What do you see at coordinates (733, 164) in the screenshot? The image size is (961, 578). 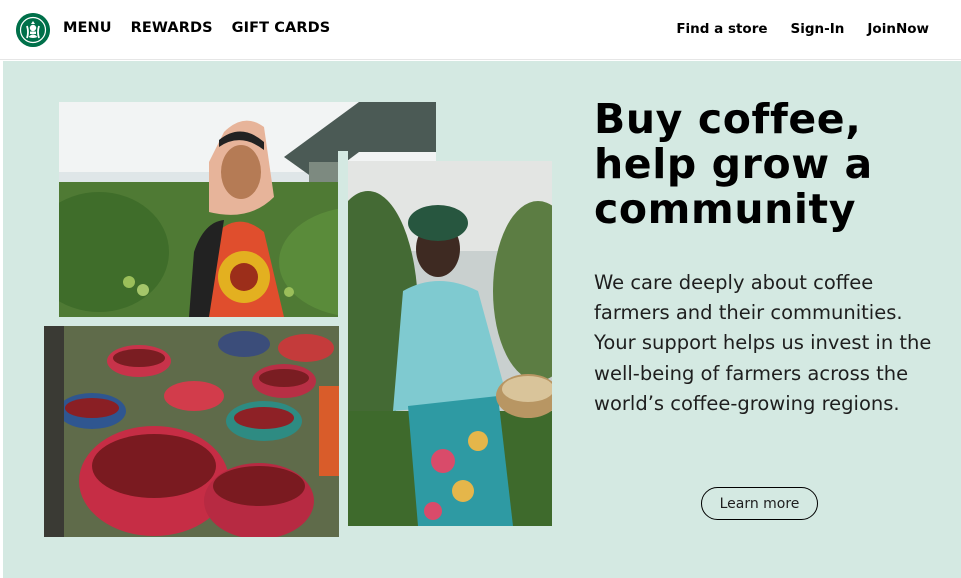 I see `hero-headline: Buy coffee, help grow a community` at bounding box center [733, 164].